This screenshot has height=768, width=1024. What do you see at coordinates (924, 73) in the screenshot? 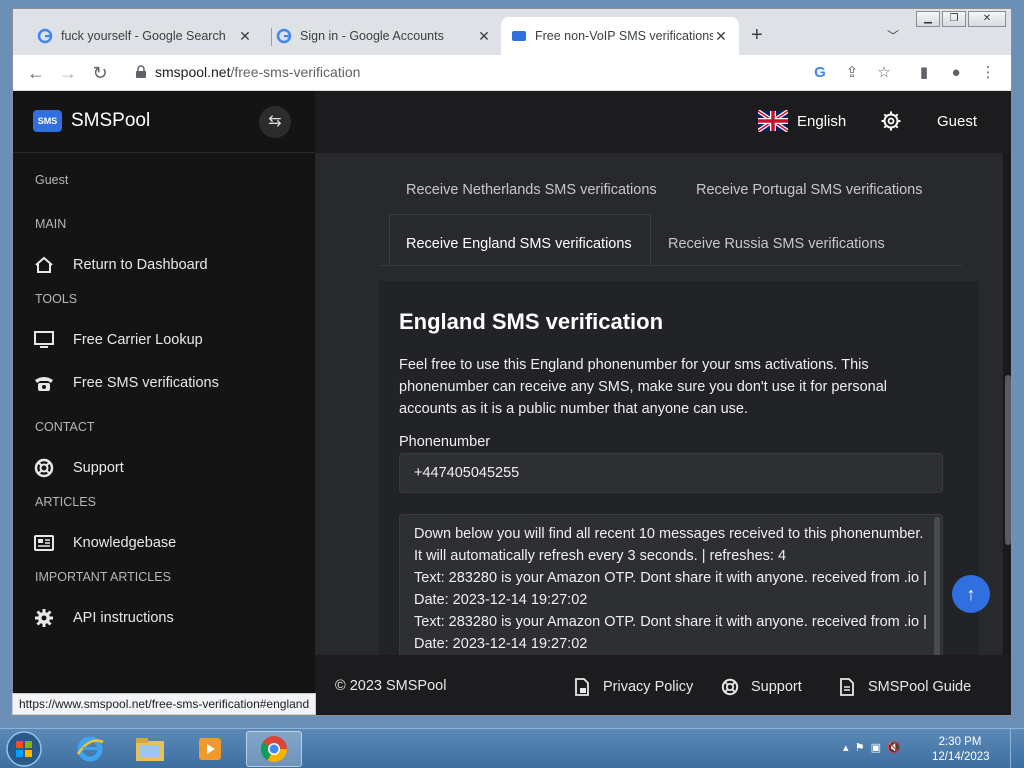
I see `side-panel-icon: ▮` at bounding box center [924, 73].